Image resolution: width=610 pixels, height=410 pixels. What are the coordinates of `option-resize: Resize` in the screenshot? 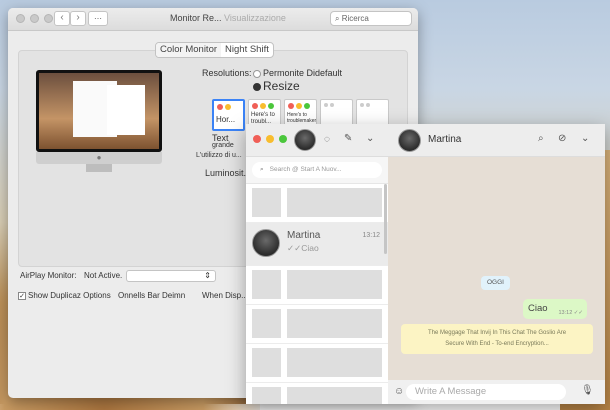 It's located at (276, 86).